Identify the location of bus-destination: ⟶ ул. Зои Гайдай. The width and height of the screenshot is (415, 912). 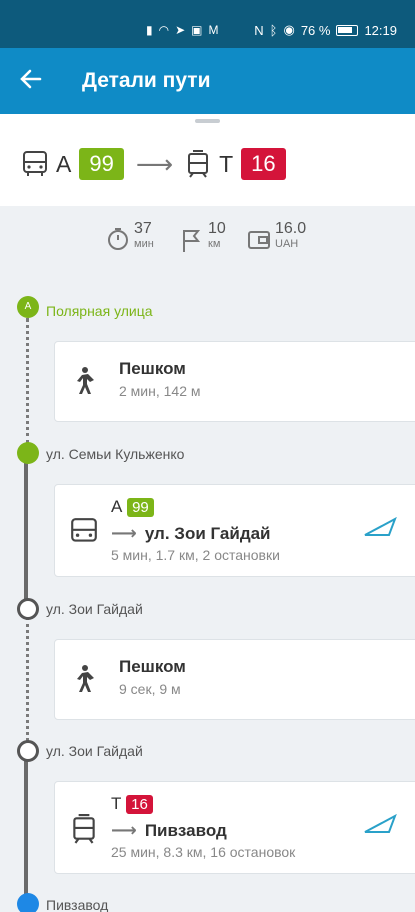
(191, 533).